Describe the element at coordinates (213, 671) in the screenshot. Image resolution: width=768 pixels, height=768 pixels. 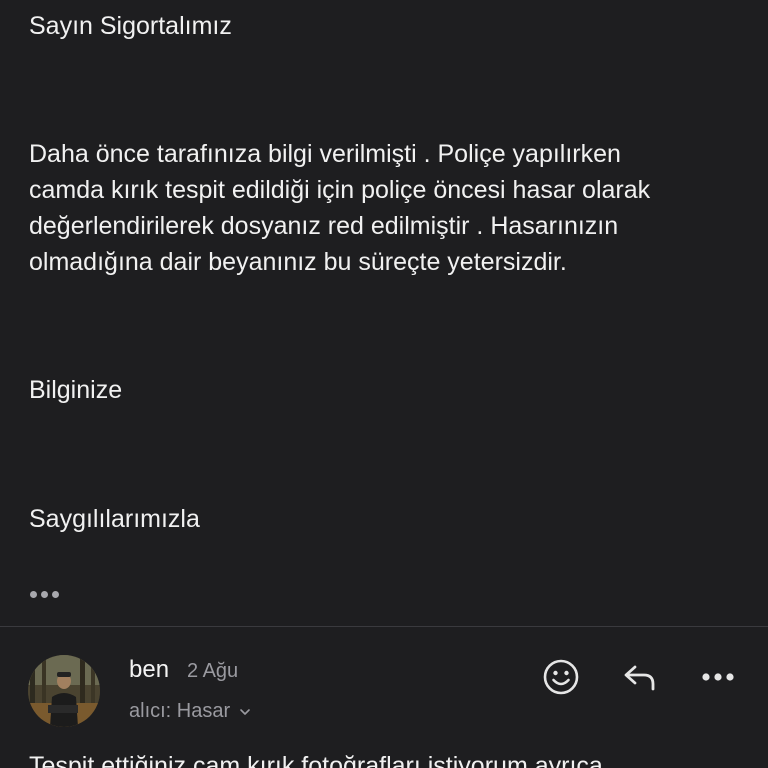
I see `message-date: 2 Ağu` at that location.